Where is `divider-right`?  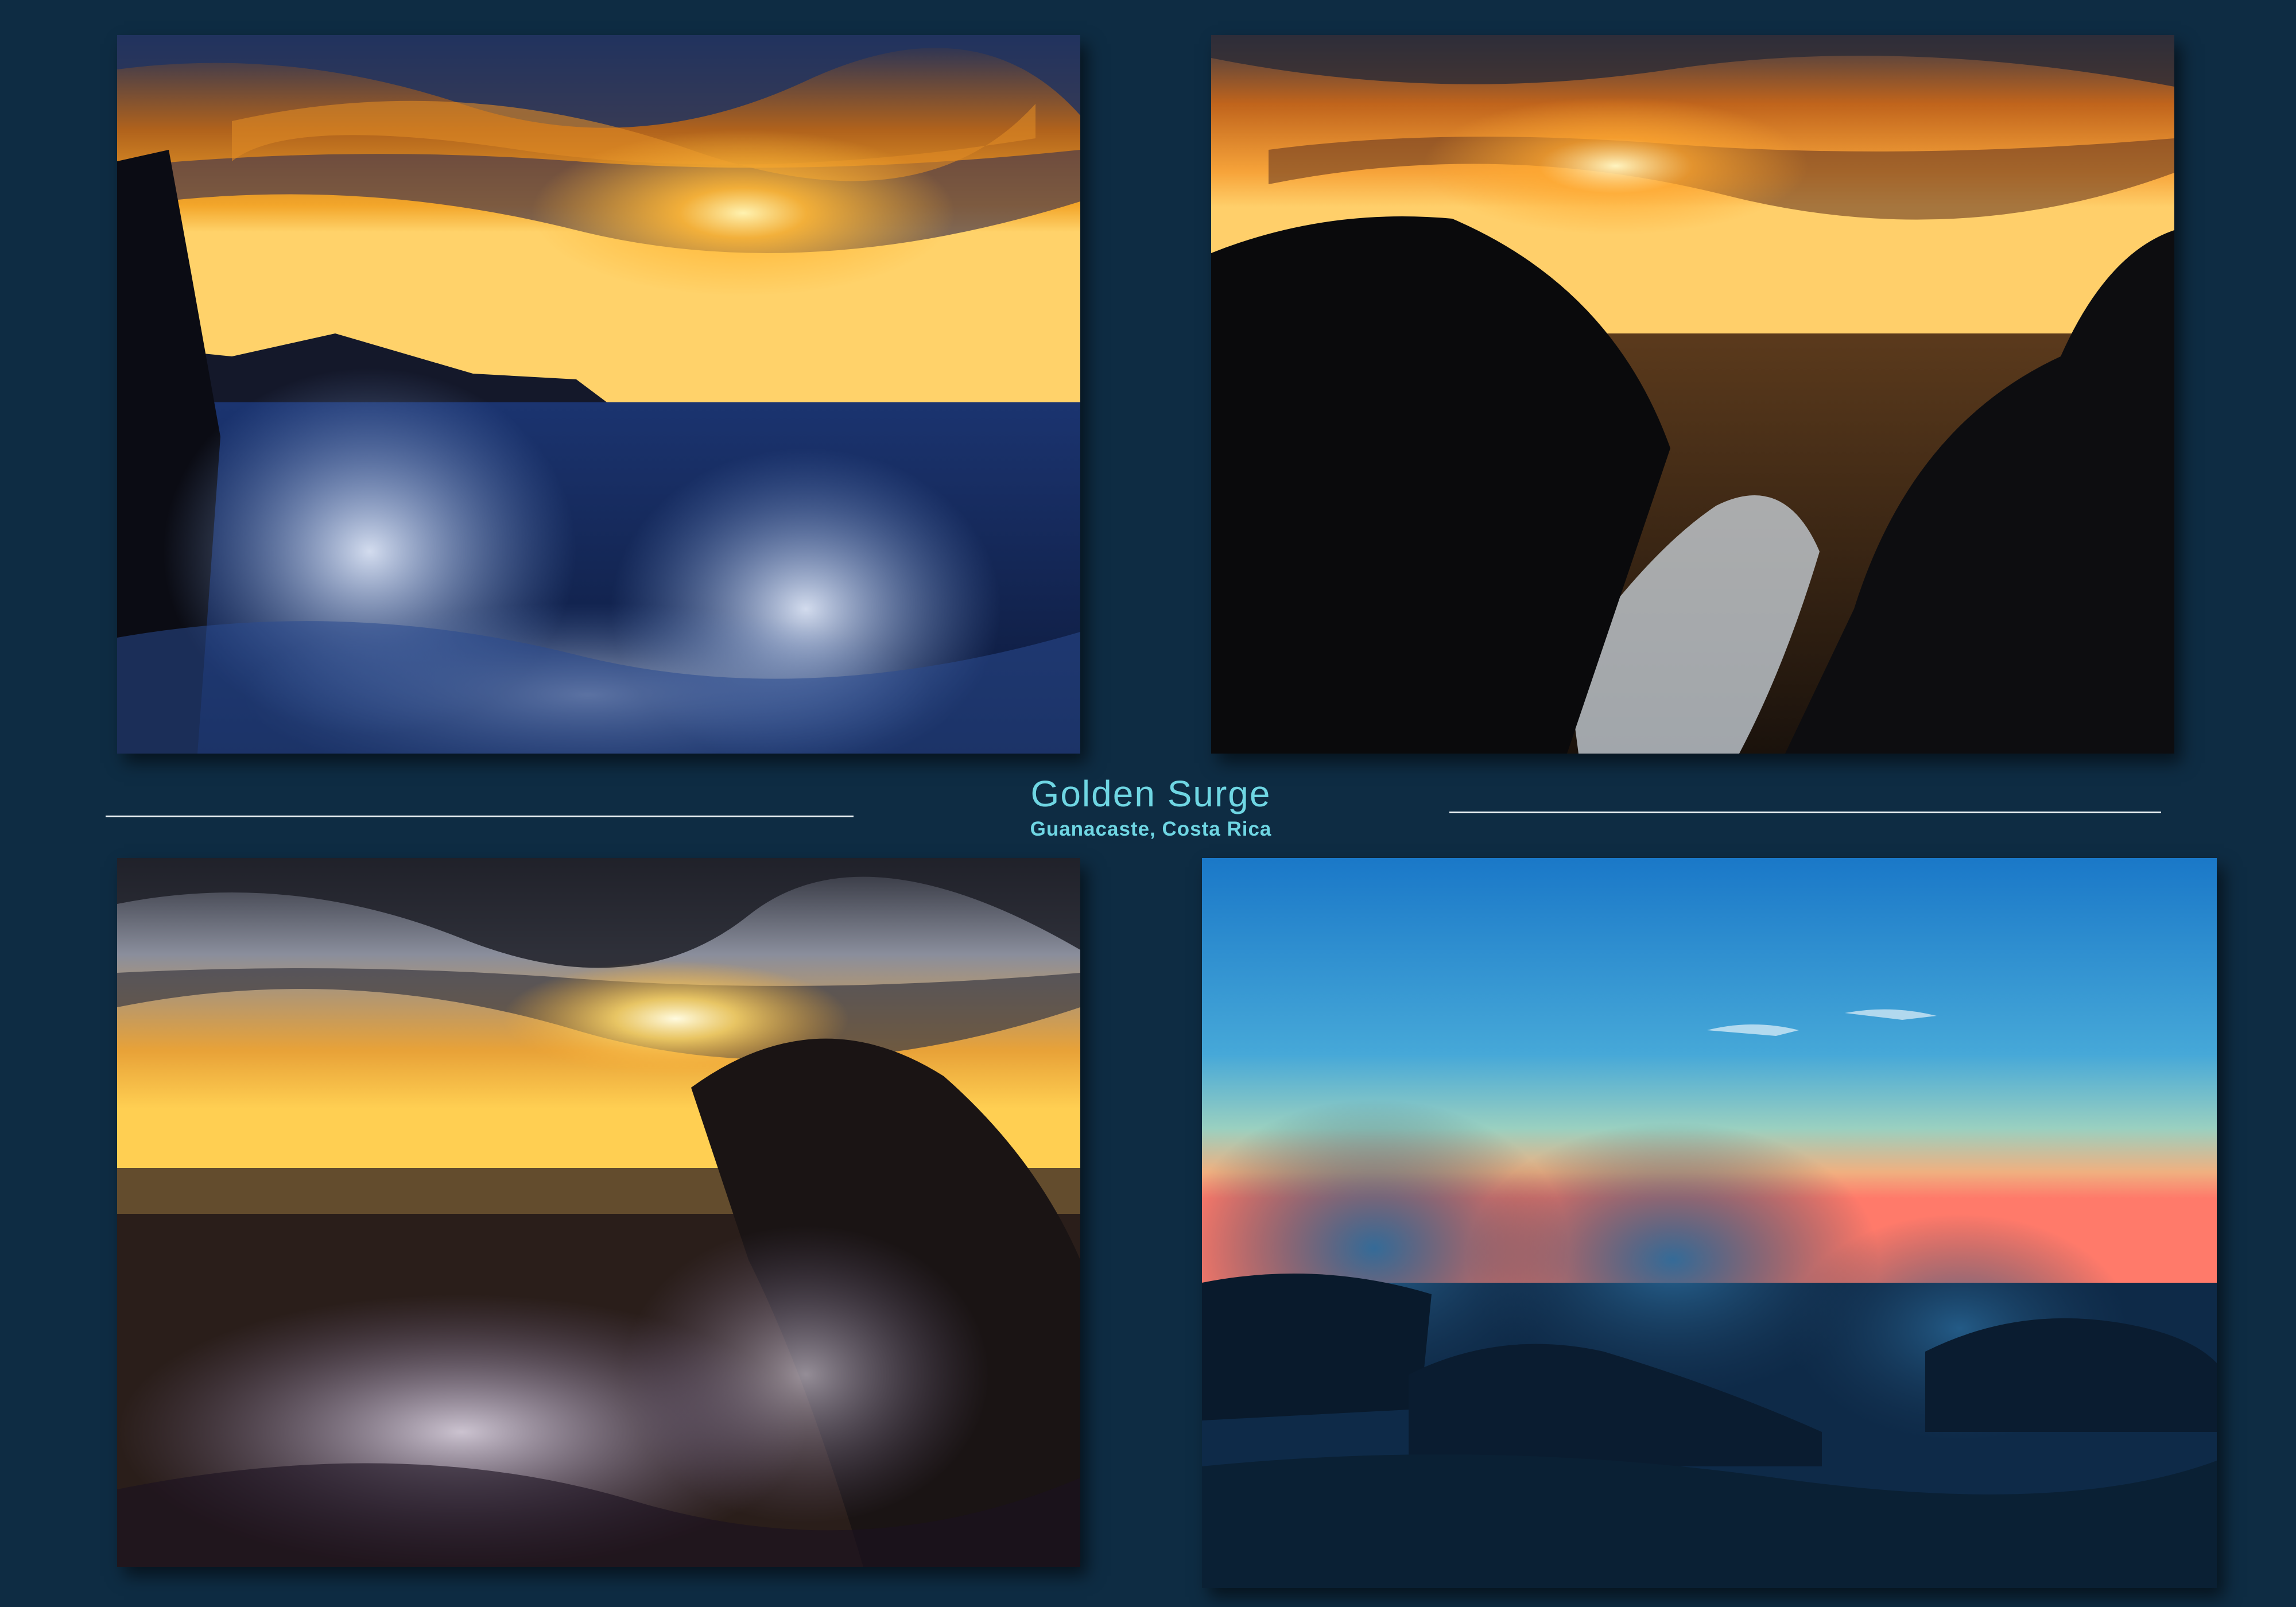
divider-right is located at coordinates (1805, 812).